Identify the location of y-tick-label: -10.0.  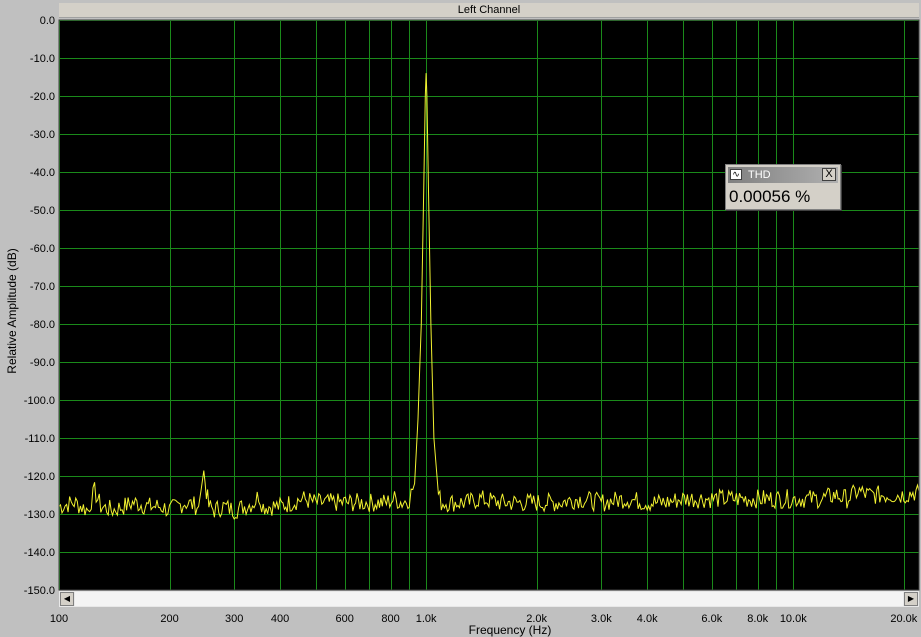
(42, 59).